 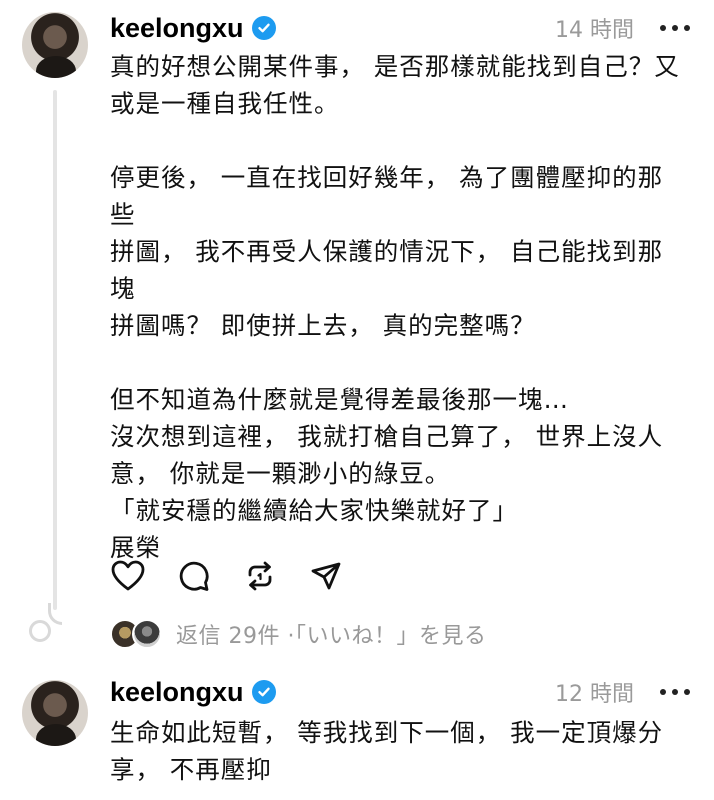 I want to click on share-icon, so click(x=326, y=576).